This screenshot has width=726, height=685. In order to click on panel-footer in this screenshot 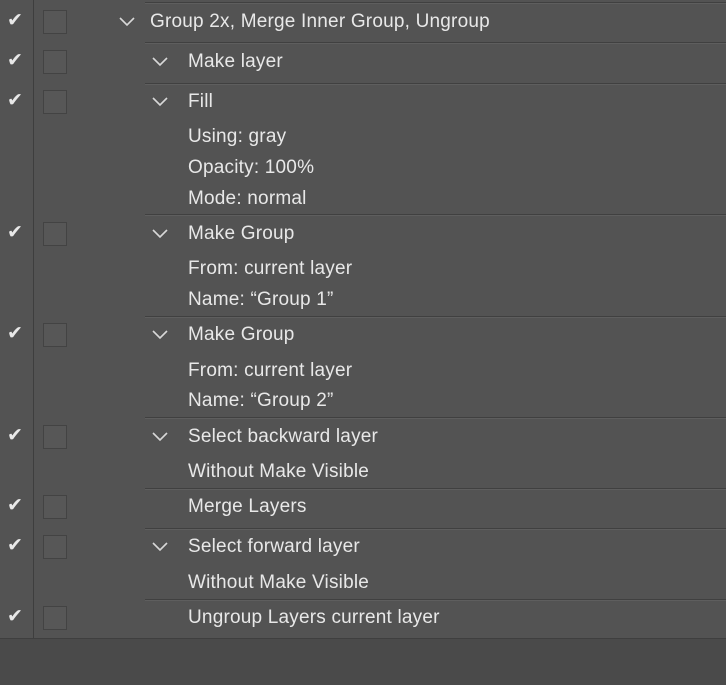, I will do `click(363, 661)`.